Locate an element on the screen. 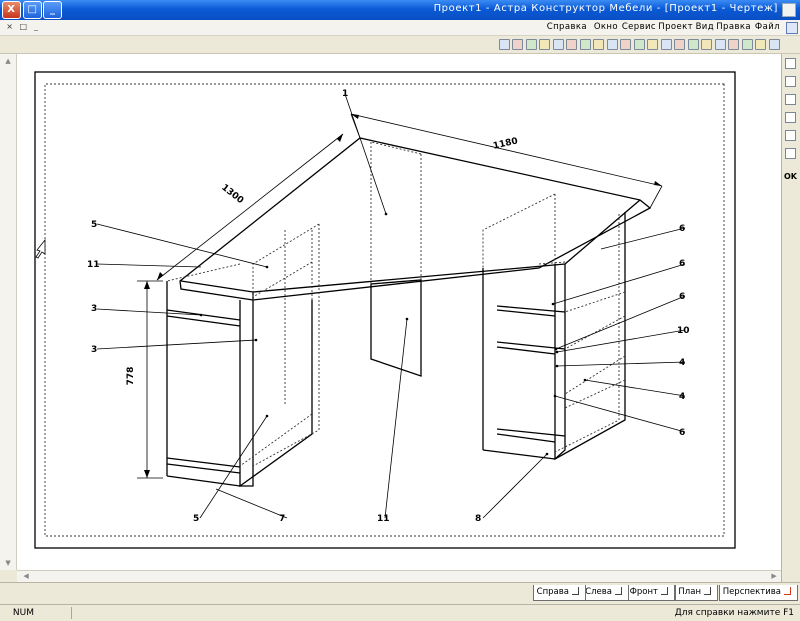  menu-project: Проект is located at coordinates (675, 27).